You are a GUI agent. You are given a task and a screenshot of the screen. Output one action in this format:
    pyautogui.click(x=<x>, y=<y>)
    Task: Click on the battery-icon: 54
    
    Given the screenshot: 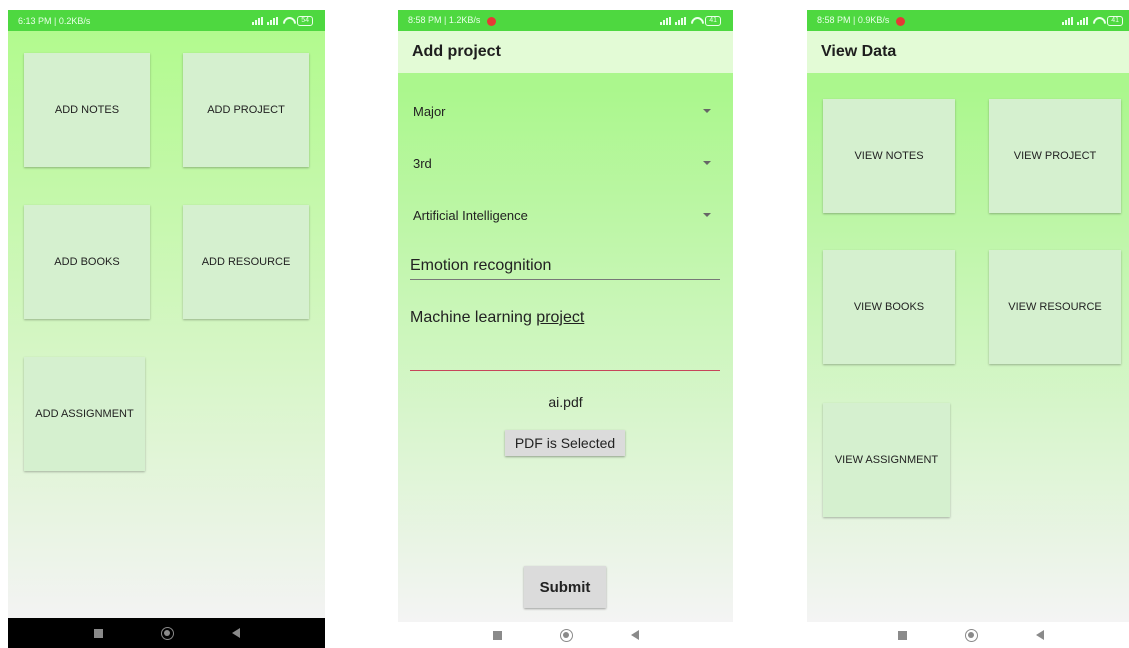 What is the action you would take?
    pyautogui.click(x=305, y=20)
    